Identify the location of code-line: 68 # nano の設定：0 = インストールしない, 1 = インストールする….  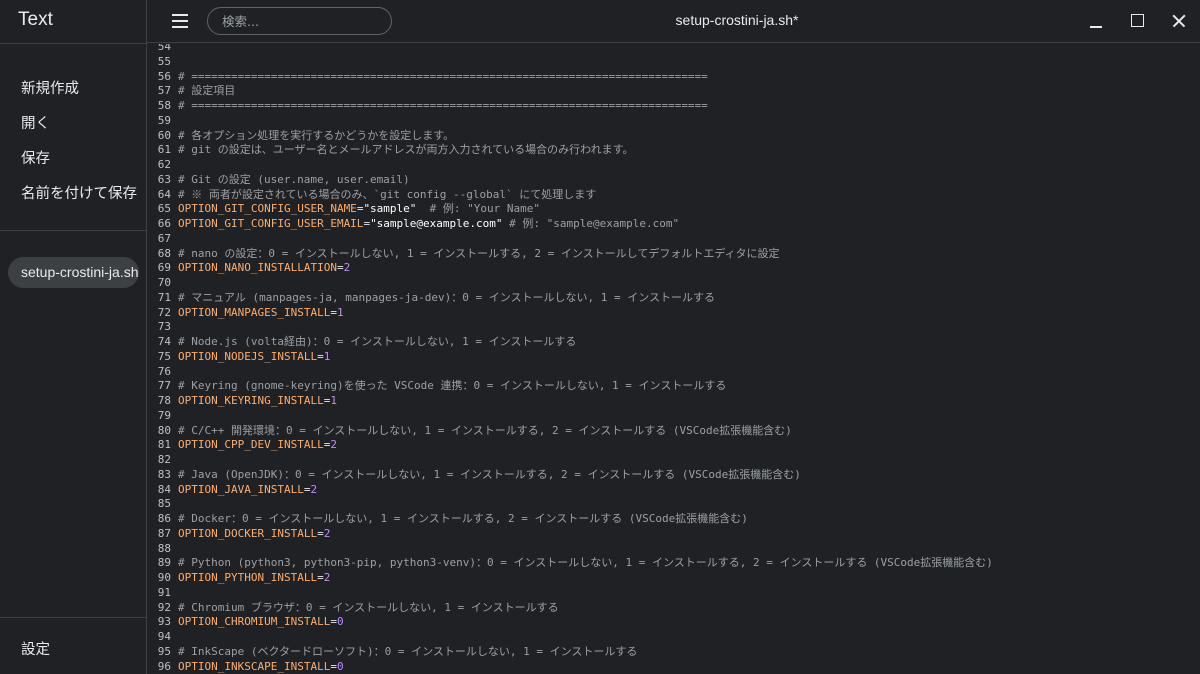
(570, 254).